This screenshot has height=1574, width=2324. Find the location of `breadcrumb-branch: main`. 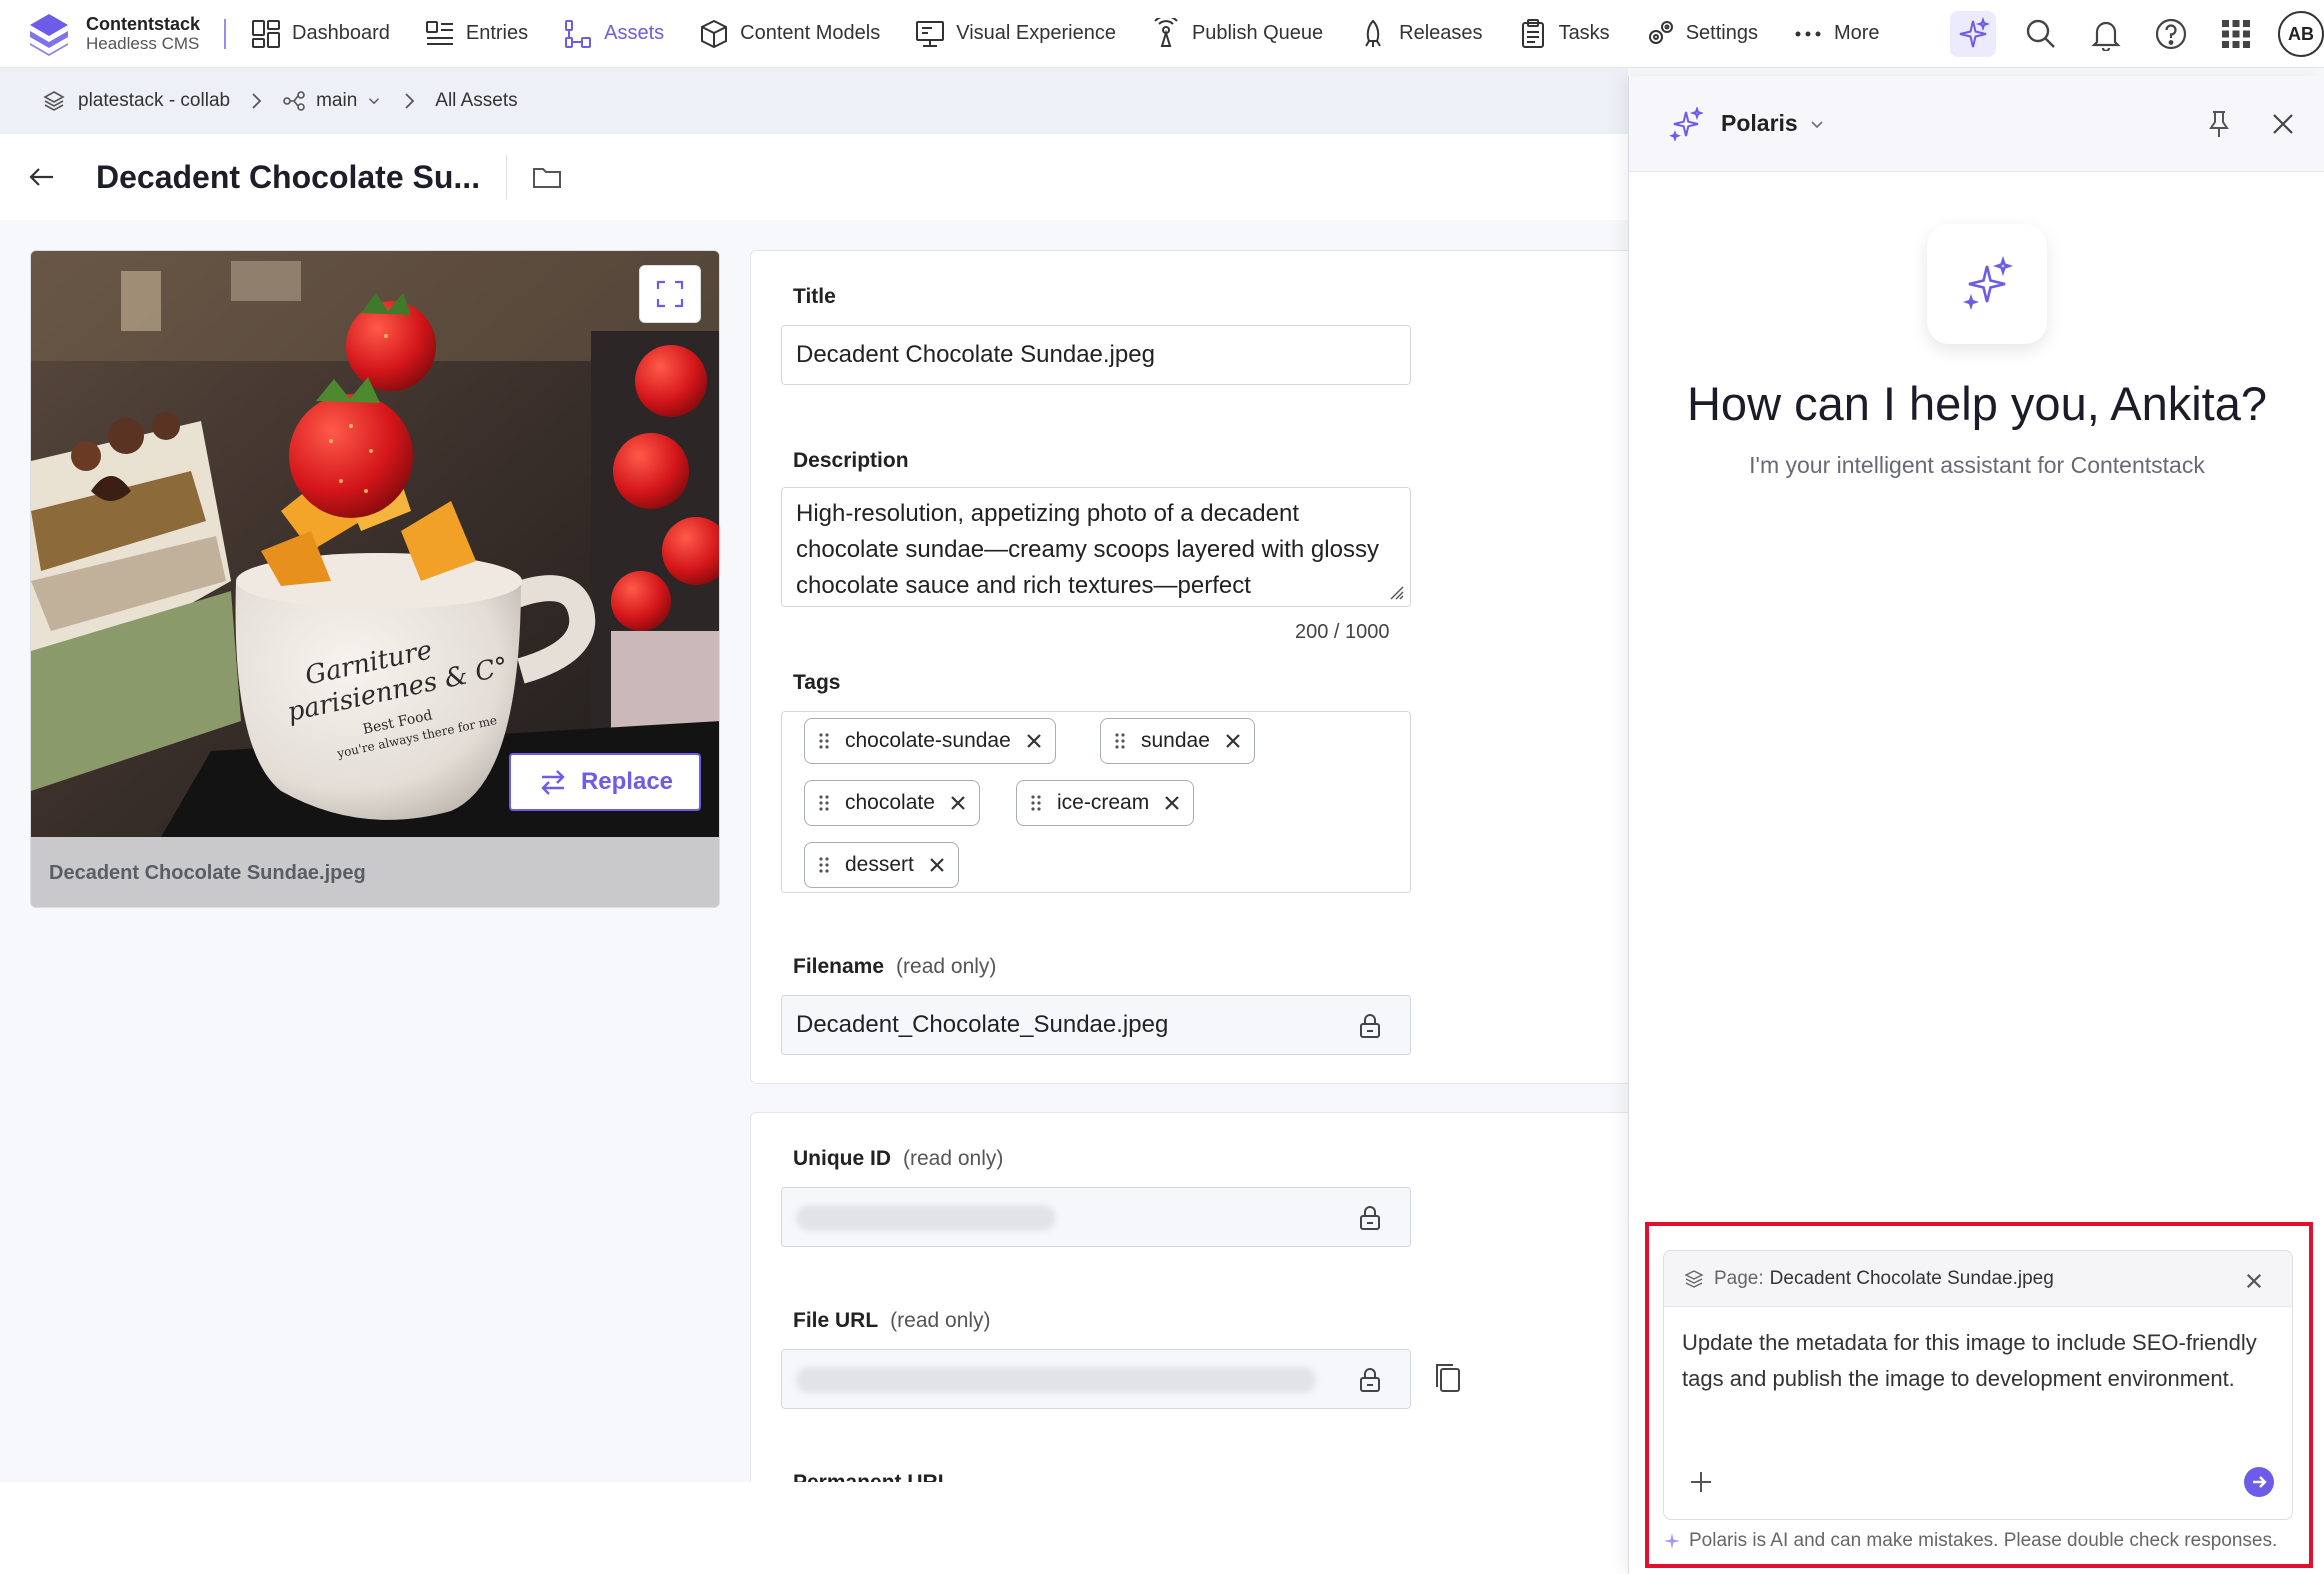

breadcrumb-branch: main is located at coordinates (332, 101).